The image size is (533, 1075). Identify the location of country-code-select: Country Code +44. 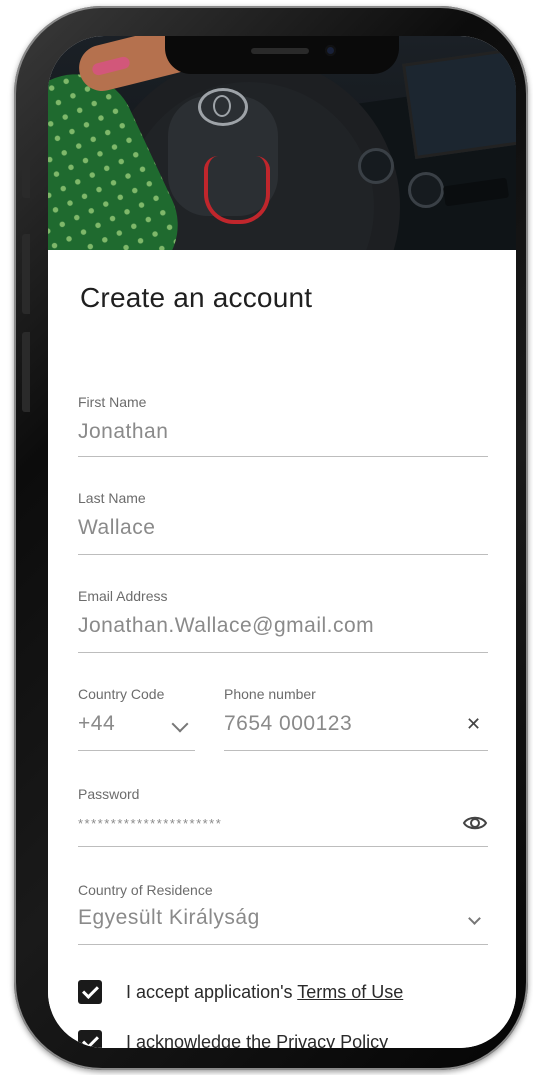
(136, 702).